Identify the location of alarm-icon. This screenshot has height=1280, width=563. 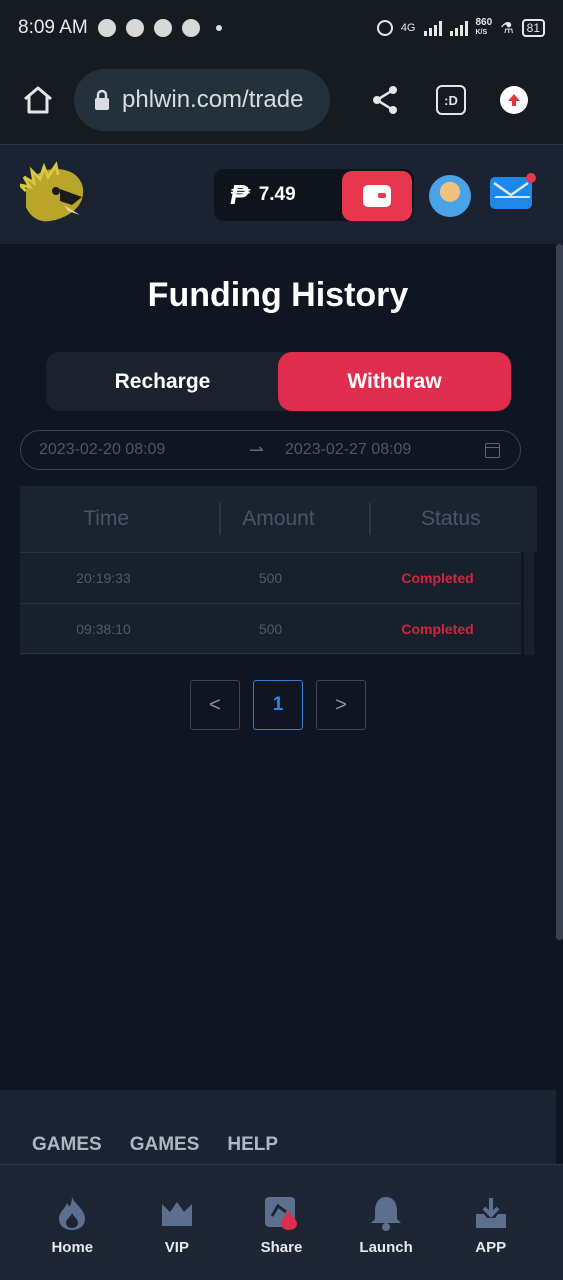
(384, 28).